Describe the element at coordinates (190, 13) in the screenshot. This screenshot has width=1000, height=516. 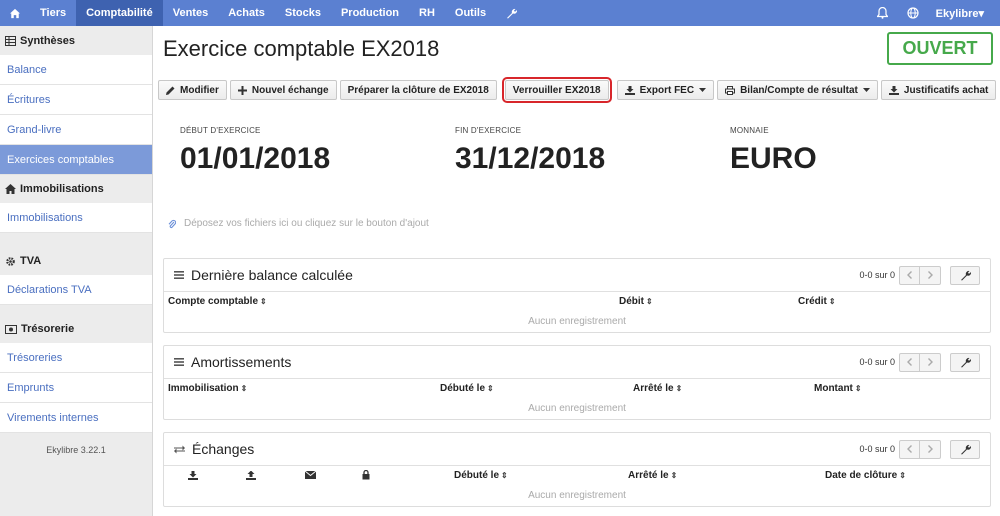
I see `nav-ventes: Ventes` at that location.